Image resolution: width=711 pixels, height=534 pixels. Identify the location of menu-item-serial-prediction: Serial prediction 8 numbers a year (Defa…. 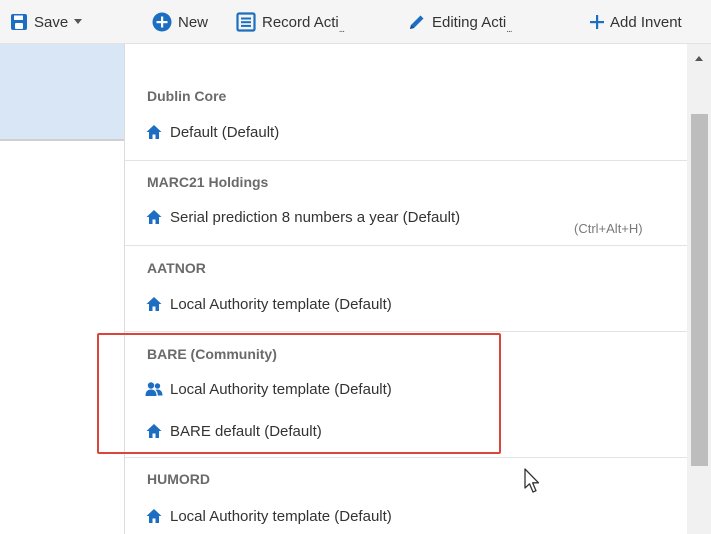
(302, 217).